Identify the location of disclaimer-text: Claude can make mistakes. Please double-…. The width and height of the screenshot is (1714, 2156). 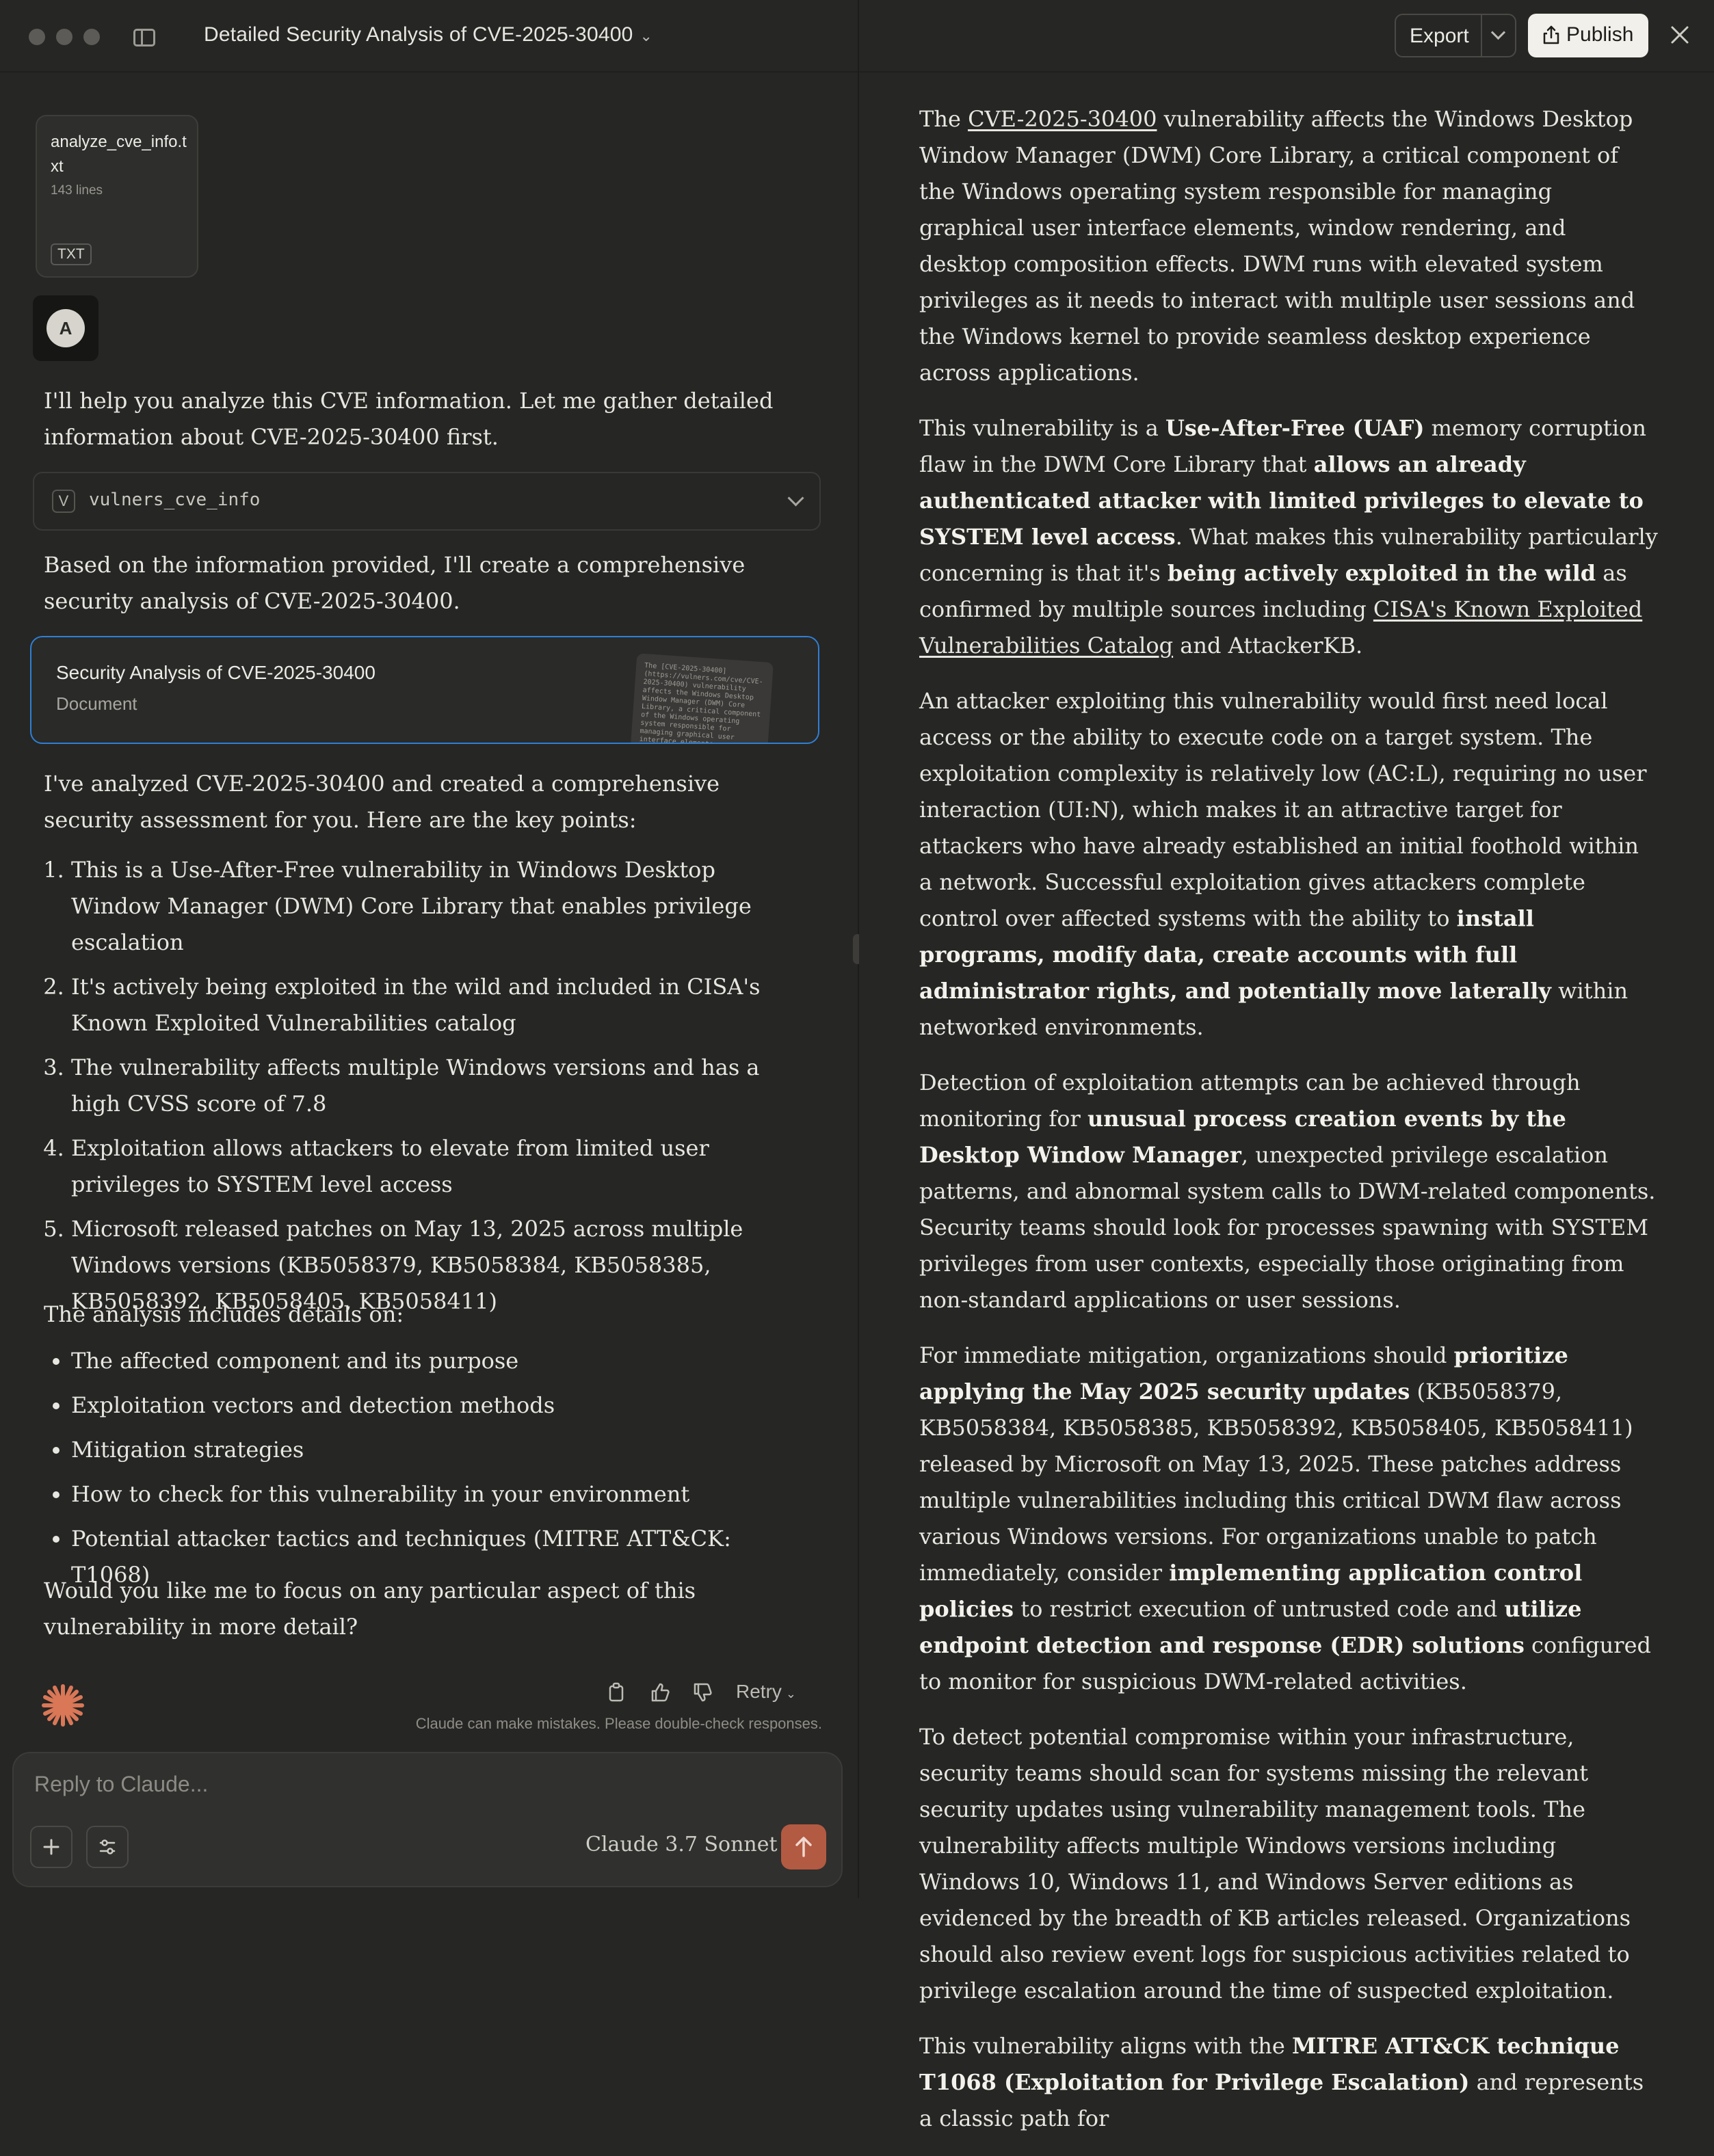
(618, 1723).